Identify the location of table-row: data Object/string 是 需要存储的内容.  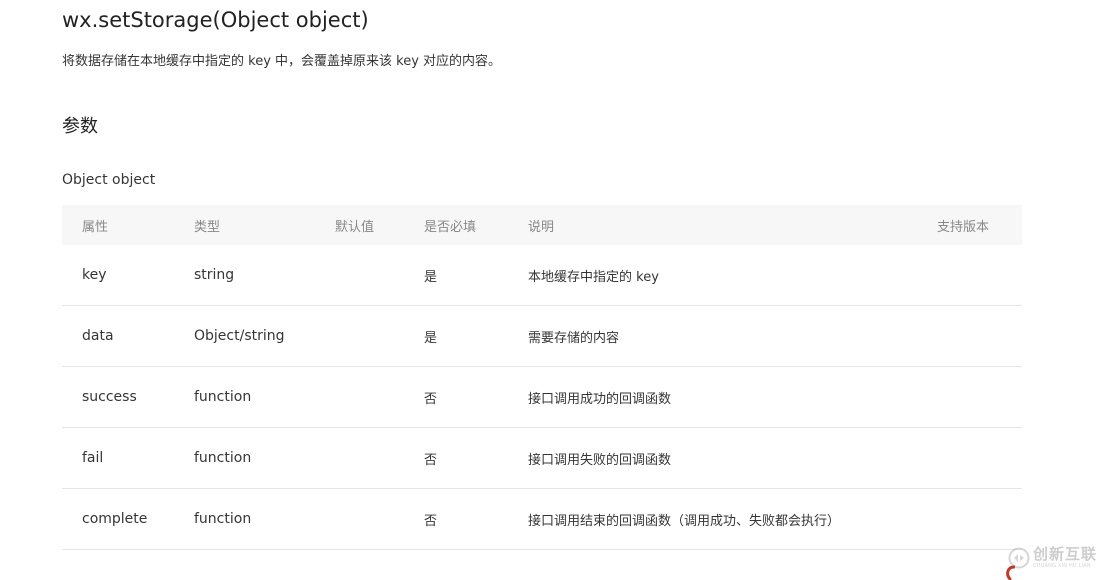
(542, 336).